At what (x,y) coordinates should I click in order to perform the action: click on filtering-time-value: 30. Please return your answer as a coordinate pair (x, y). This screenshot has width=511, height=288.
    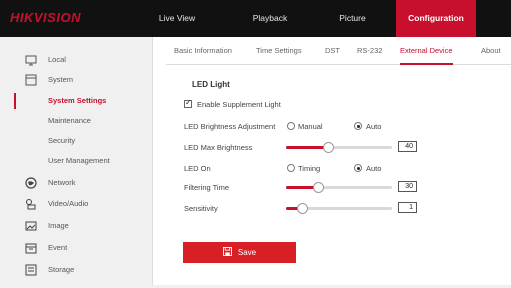
    Looking at the image, I should click on (407, 186).